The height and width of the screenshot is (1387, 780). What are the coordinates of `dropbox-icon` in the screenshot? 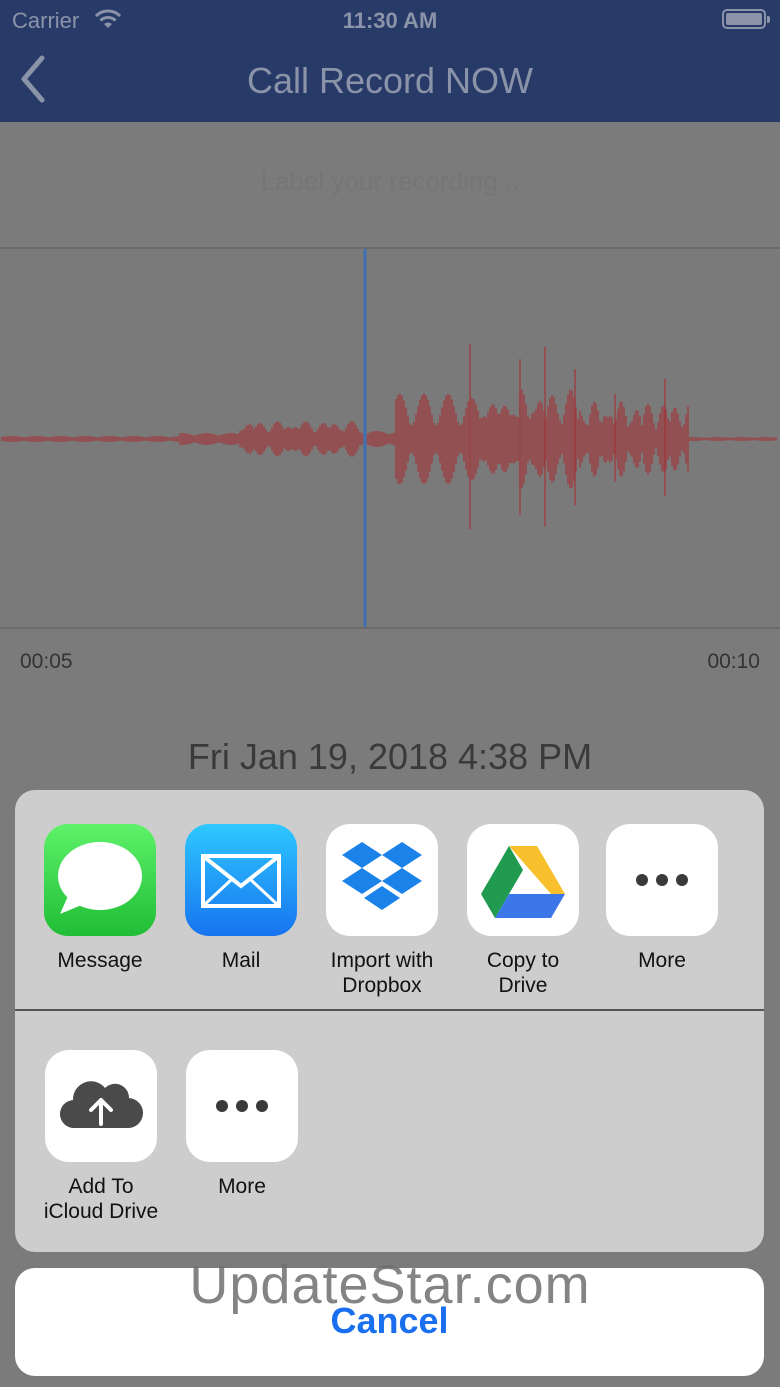 It's located at (382, 880).